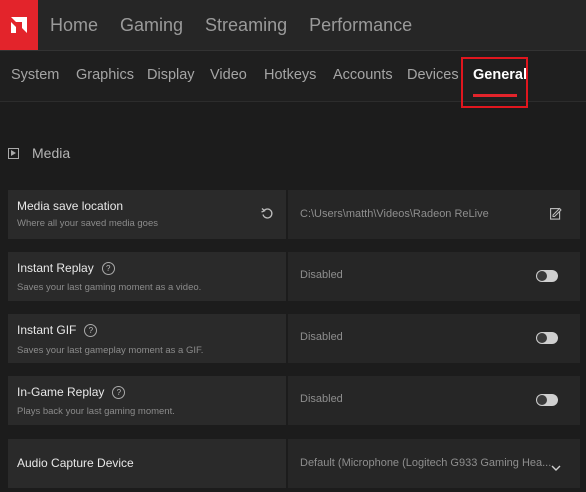 This screenshot has width=586, height=492. What do you see at coordinates (321, 337) in the screenshot?
I see `instant-gif-status: Disabled` at bounding box center [321, 337].